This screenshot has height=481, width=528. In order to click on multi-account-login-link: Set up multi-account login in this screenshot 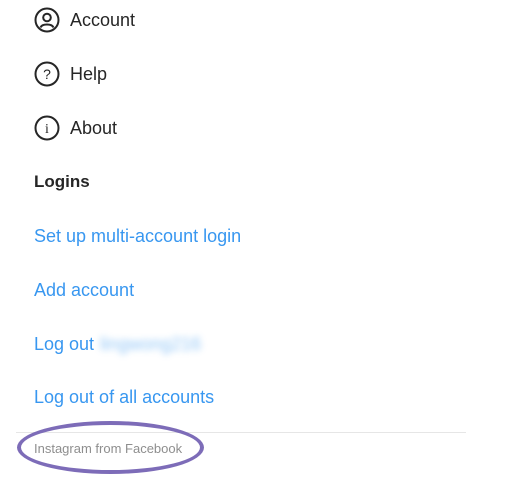, I will do `click(137, 236)`.